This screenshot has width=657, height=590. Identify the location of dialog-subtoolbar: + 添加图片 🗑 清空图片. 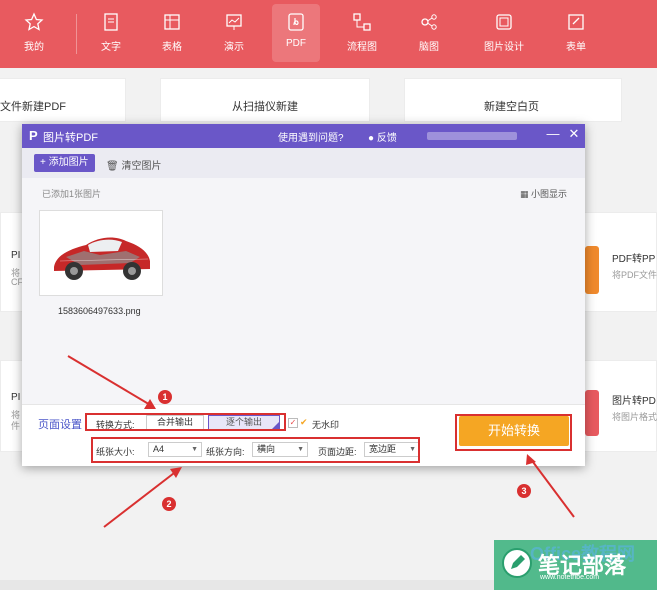
(303, 163).